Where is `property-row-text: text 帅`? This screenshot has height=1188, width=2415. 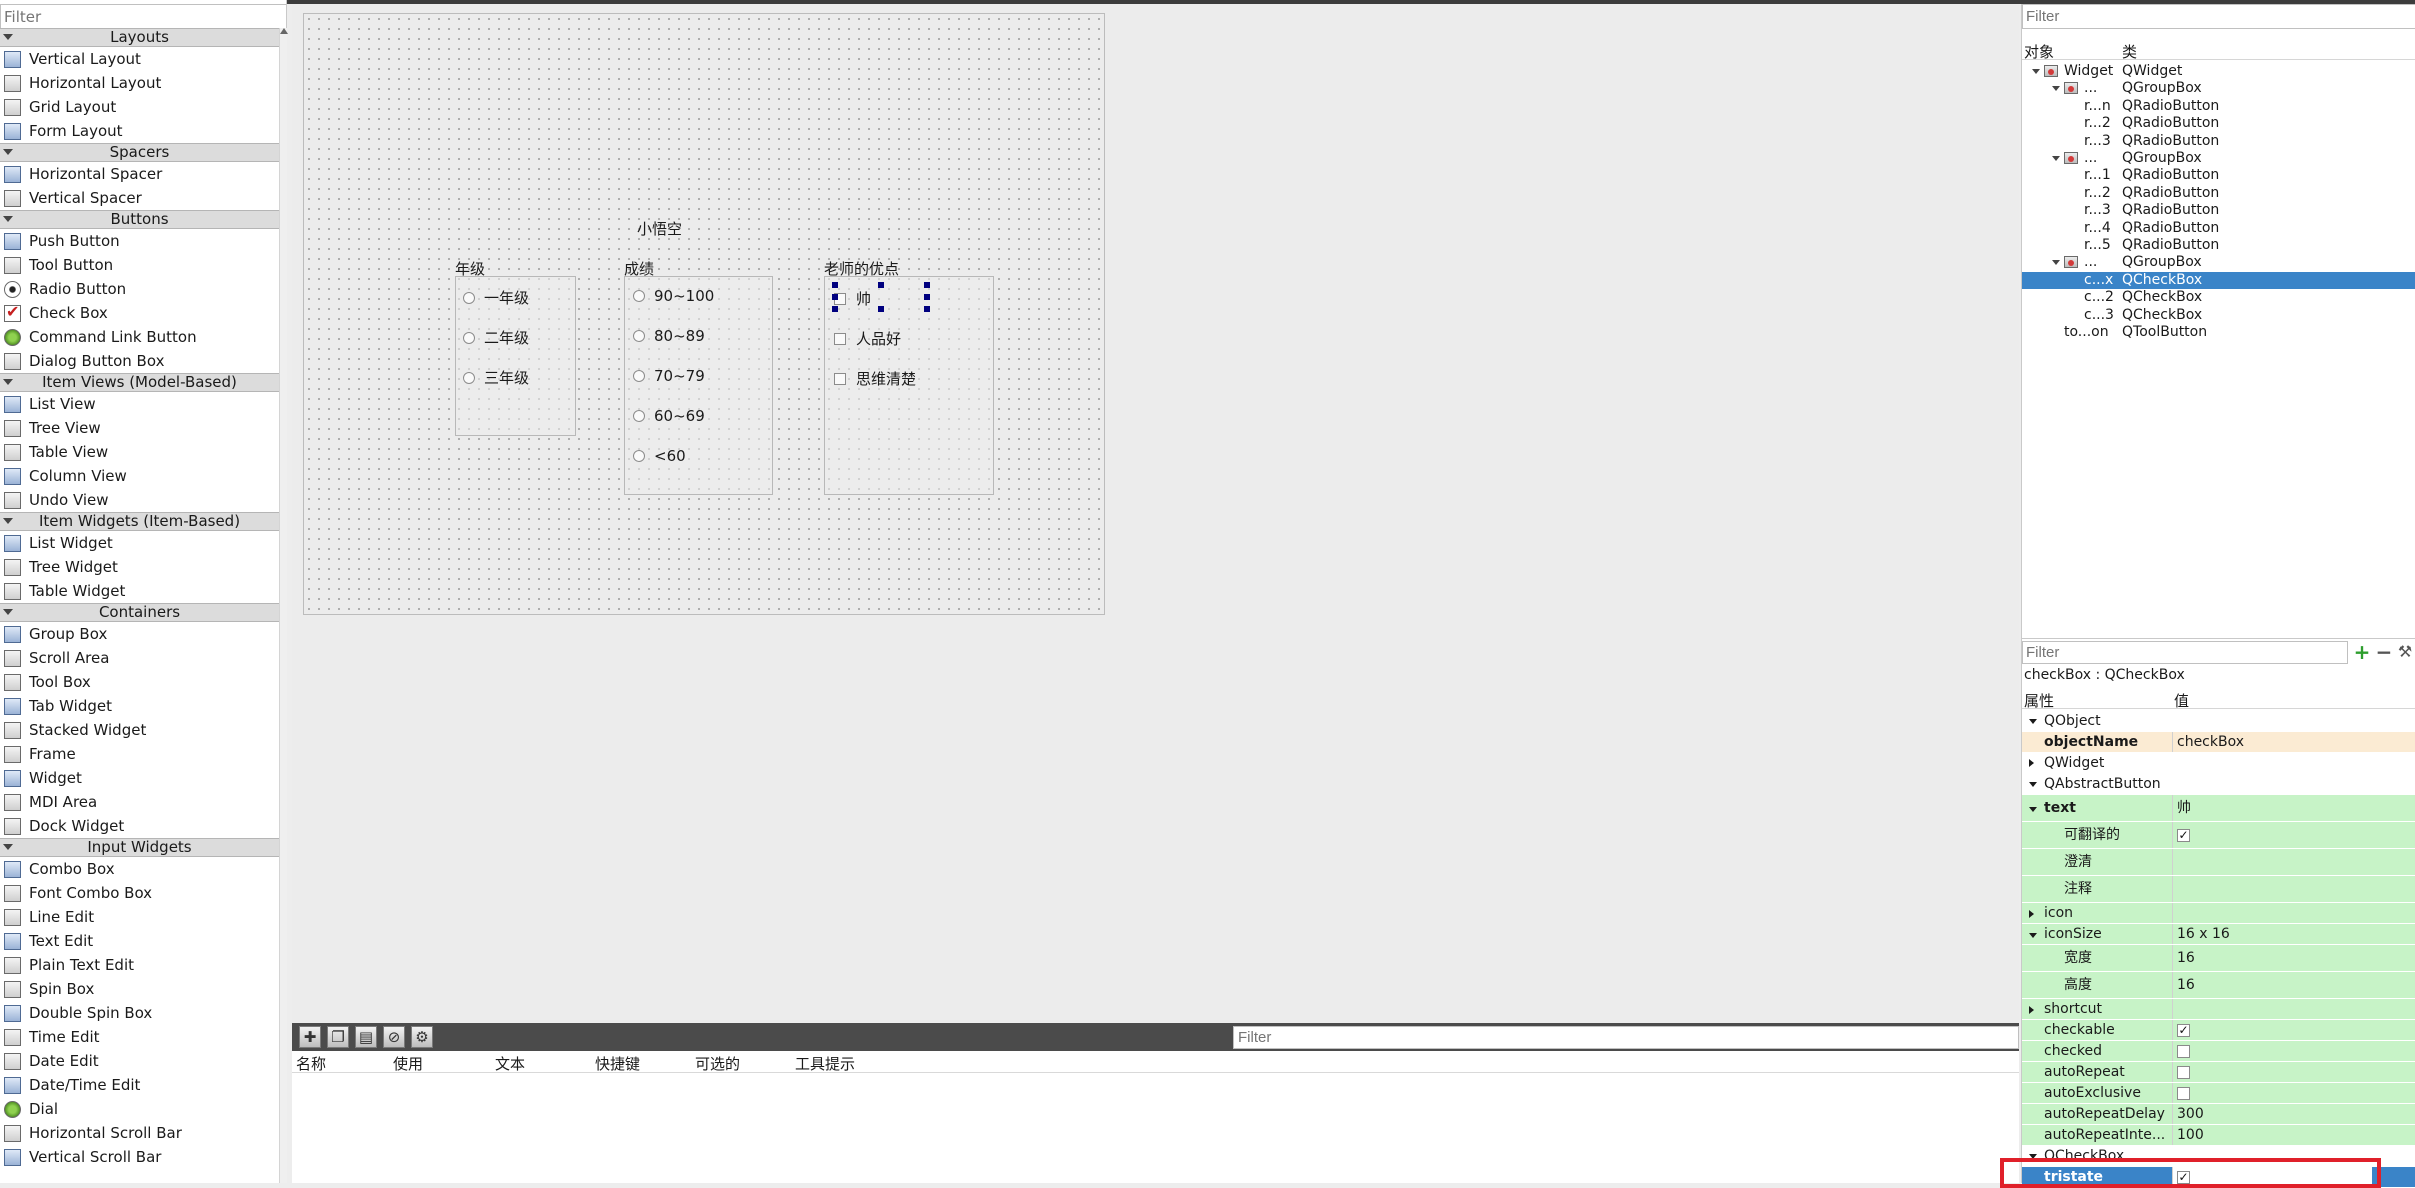 property-row-text: text 帅 is located at coordinates (2218, 808).